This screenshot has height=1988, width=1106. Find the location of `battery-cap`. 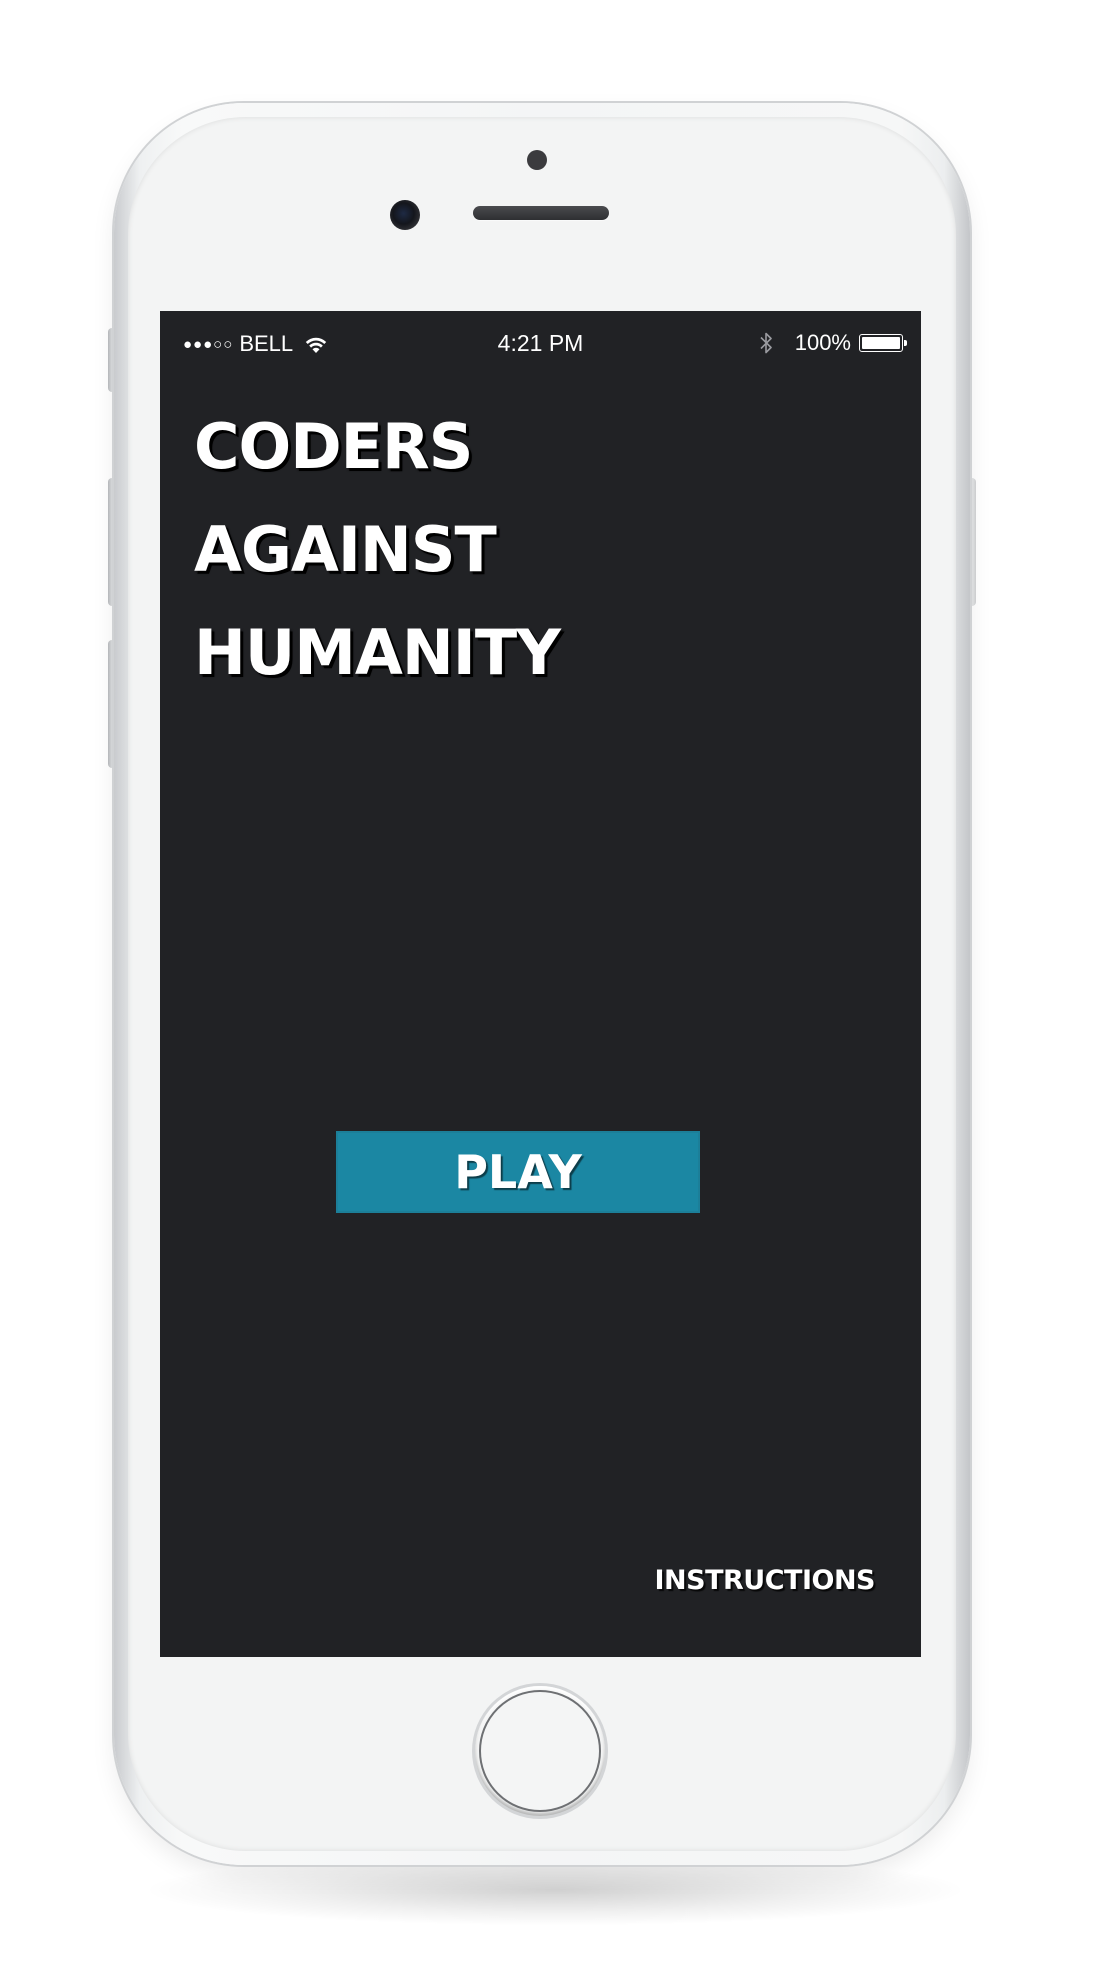

battery-cap is located at coordinates (905, 343).